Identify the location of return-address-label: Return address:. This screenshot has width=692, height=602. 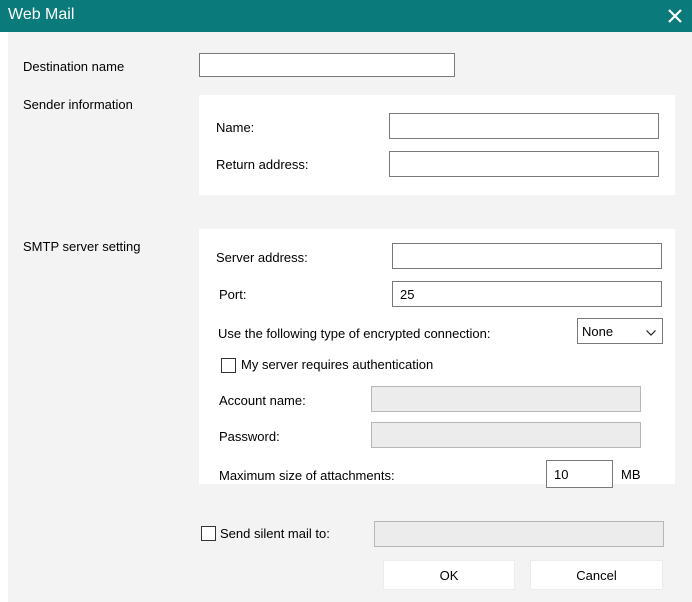
(262, 164).